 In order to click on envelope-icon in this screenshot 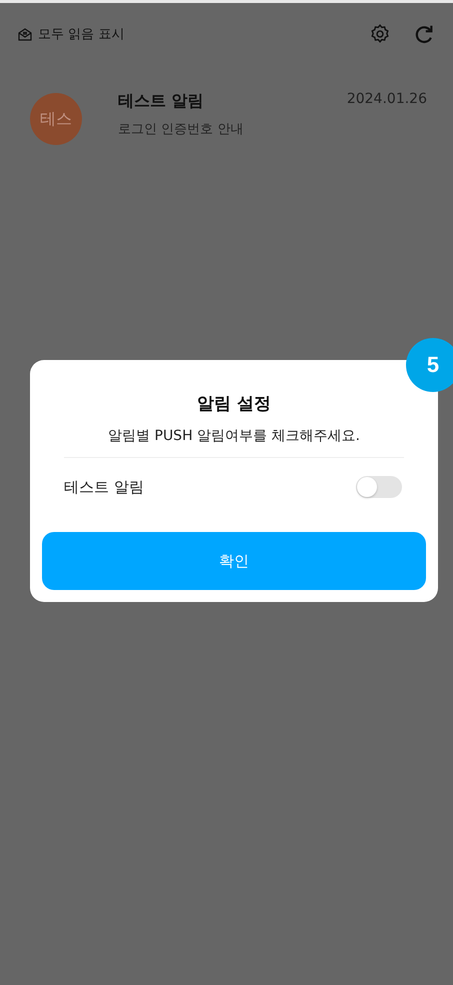, I will do `click(25, 34)`.